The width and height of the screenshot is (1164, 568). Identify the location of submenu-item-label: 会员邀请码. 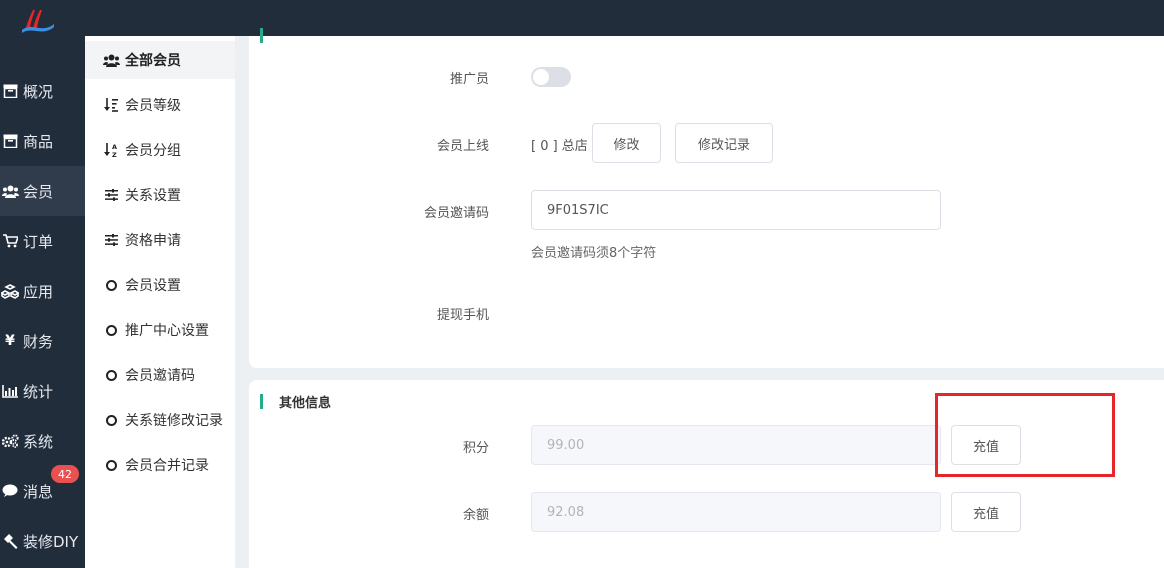
(160, 376).